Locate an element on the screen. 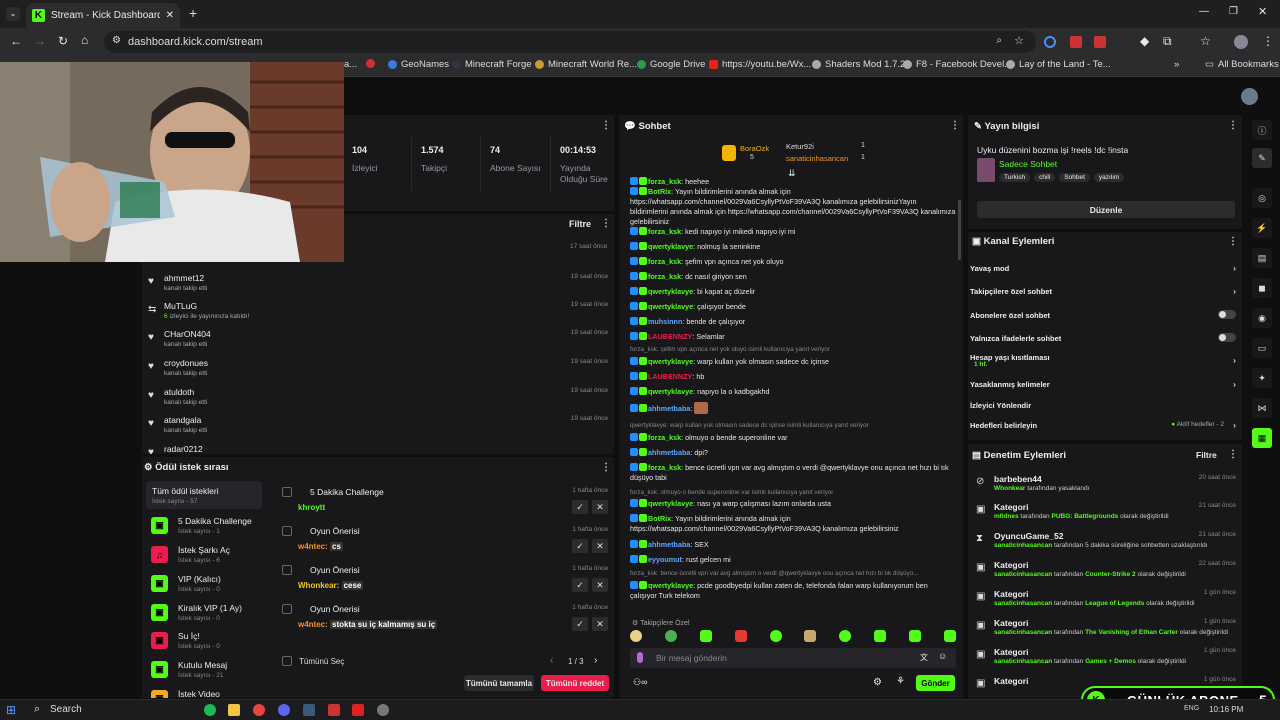 The image size is (1280, 720). edit-stream-button: Düzenle is located at coordinates (1106, 209).